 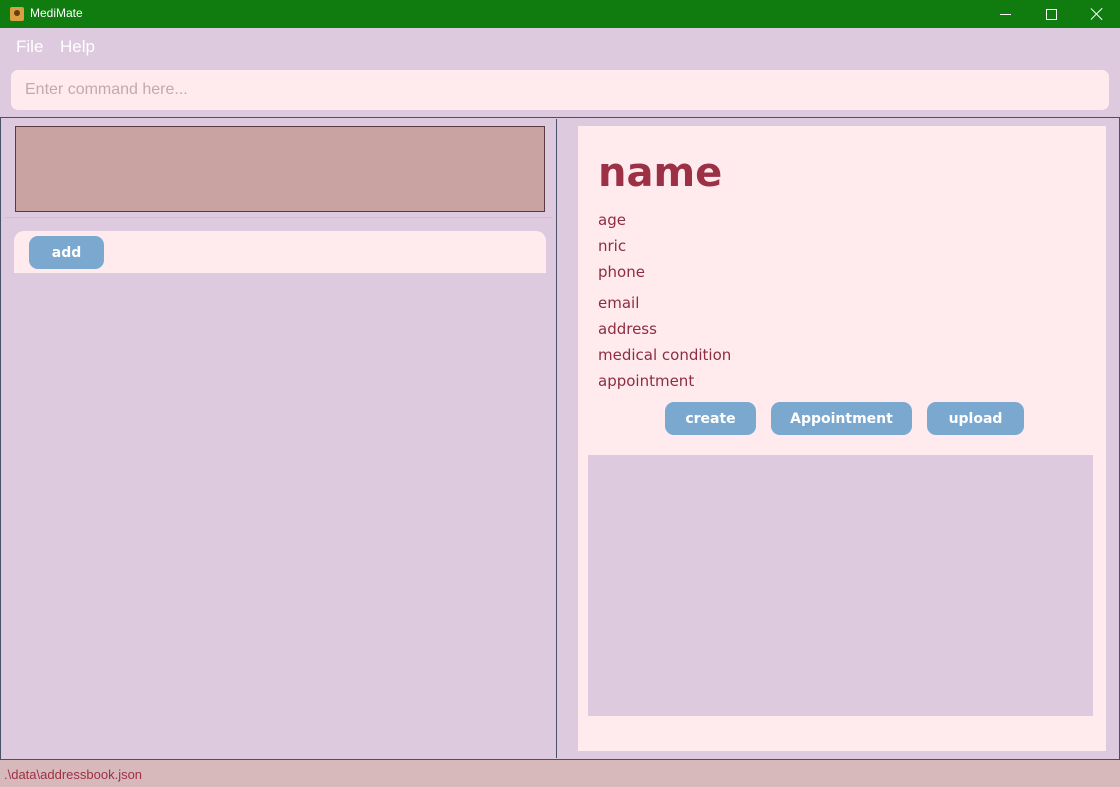 I want to click on title-bar: MediMate, so click(x=560, y=14).